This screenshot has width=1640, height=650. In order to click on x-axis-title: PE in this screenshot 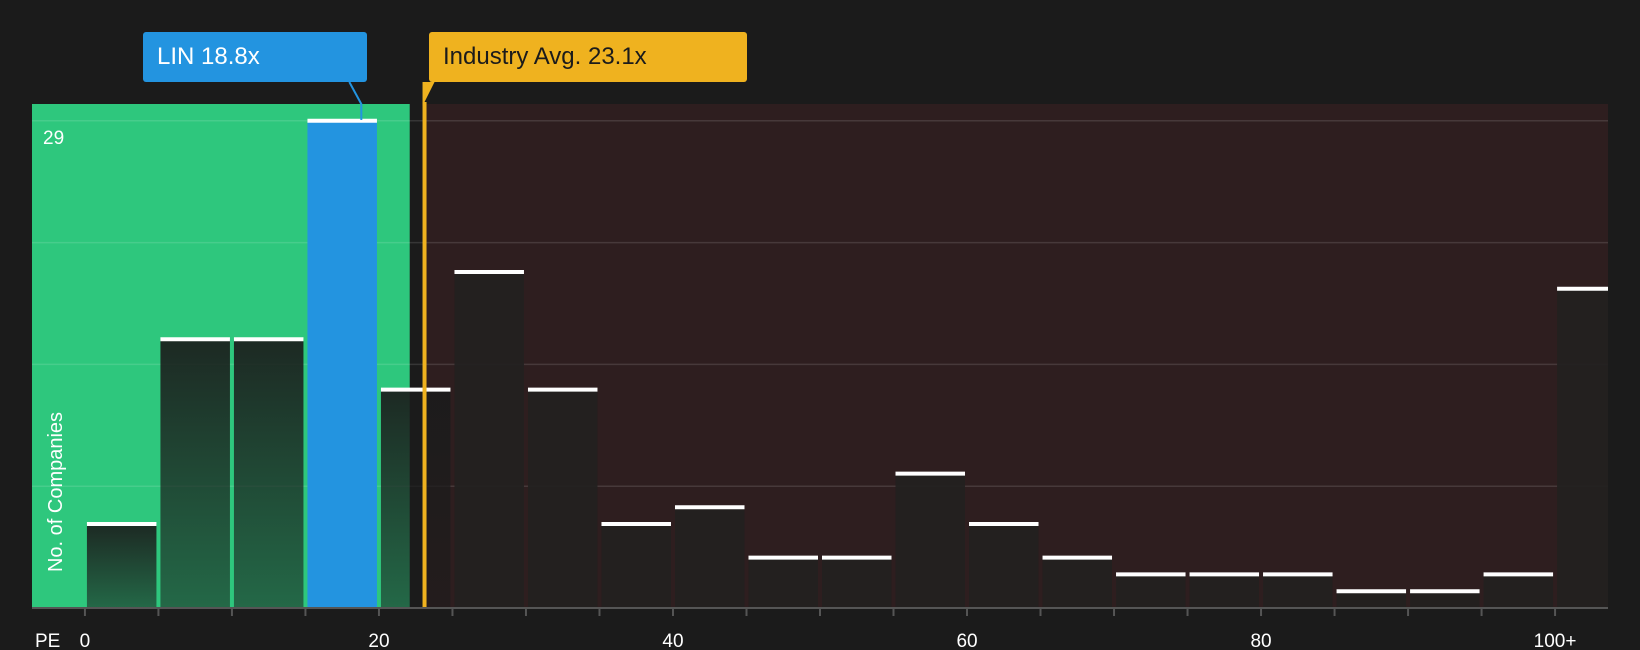, I will do `click(47, 640)`.